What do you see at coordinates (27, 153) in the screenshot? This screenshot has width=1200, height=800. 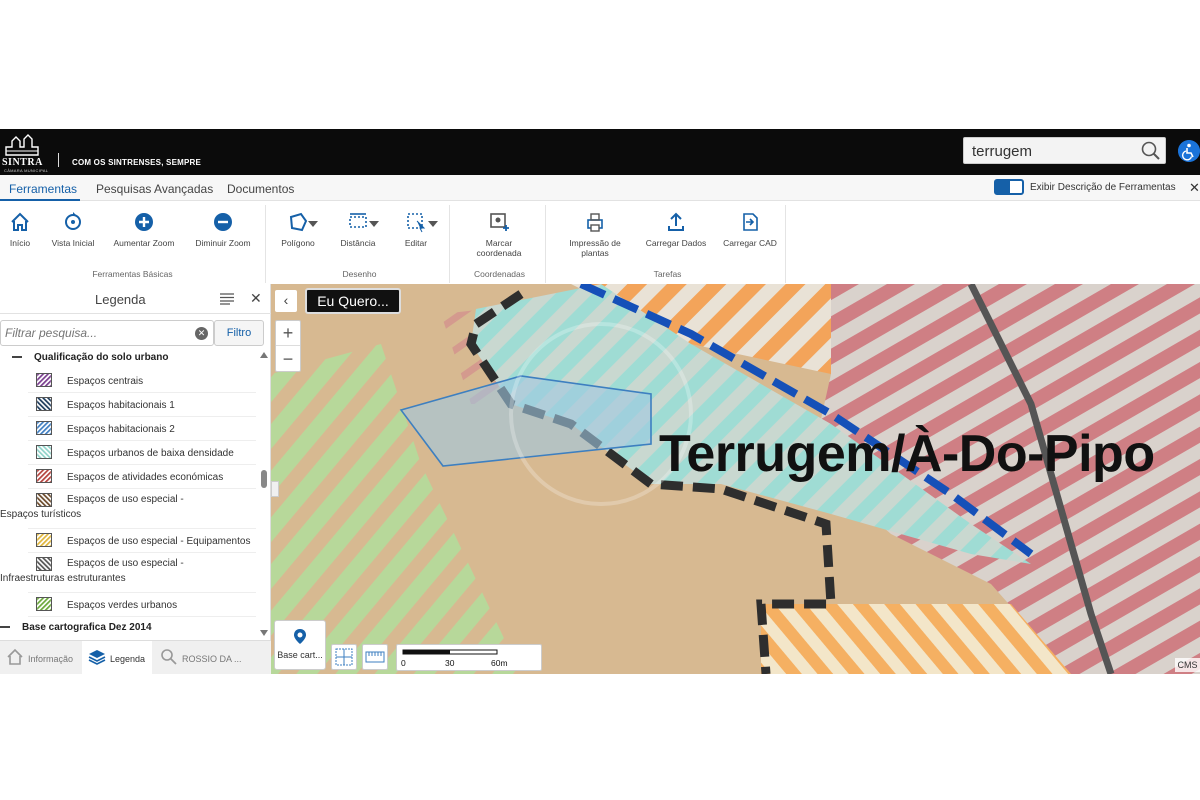 I see `sintra-logo: SINTRA CÂMARA MUNICIPAL` at bounding box center [27, 153].